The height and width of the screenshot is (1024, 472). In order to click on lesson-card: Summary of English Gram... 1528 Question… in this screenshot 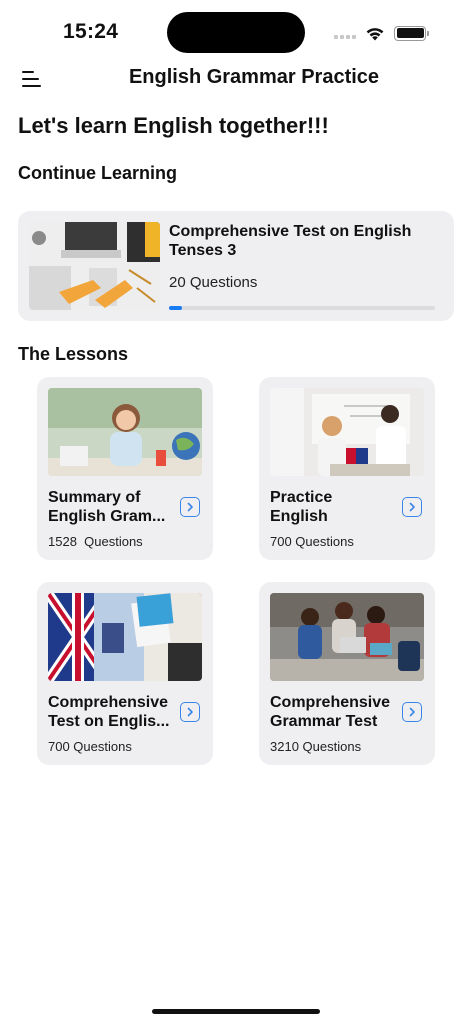, I will do `click(125, 468)`.